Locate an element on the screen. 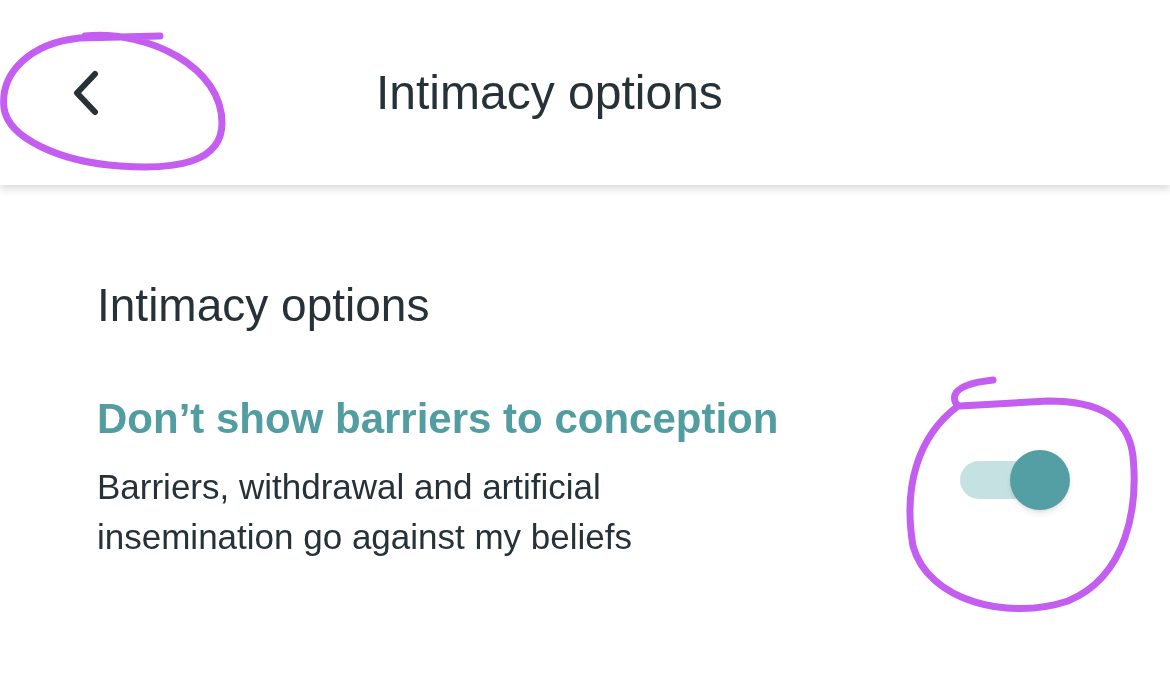  toggle-switch is located at coordinates (1014, 480).